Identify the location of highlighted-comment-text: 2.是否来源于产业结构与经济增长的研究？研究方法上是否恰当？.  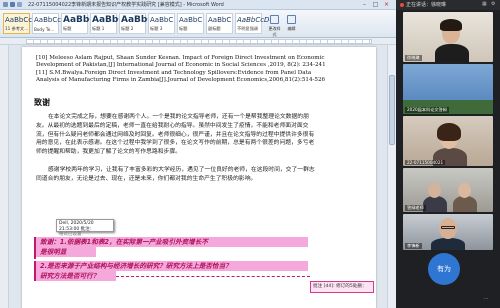
(172, 266).